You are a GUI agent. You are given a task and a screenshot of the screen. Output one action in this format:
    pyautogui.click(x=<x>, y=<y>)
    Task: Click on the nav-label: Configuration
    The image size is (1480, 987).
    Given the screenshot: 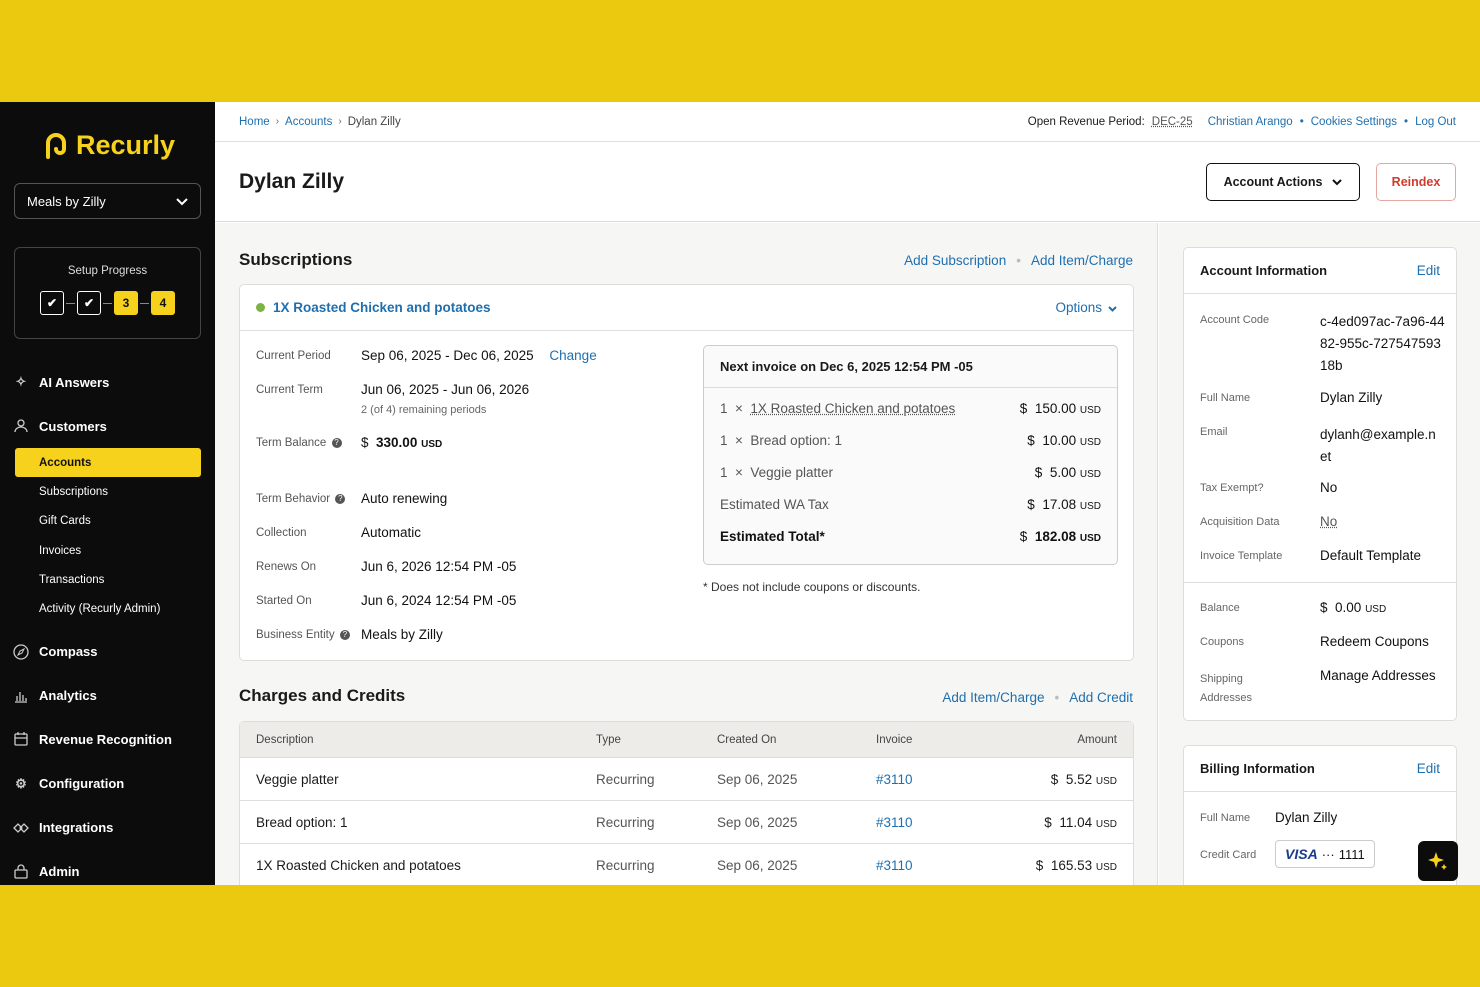 What is the action you would take?
    pyautogui.click(x=82, y=784)
    